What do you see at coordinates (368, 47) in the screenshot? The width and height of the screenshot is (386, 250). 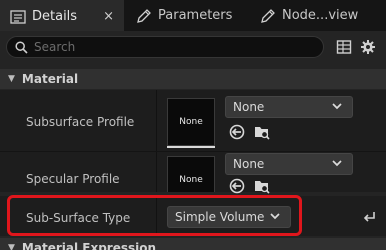 I see `settings-gear-icon` at bounding box center [368, 47].